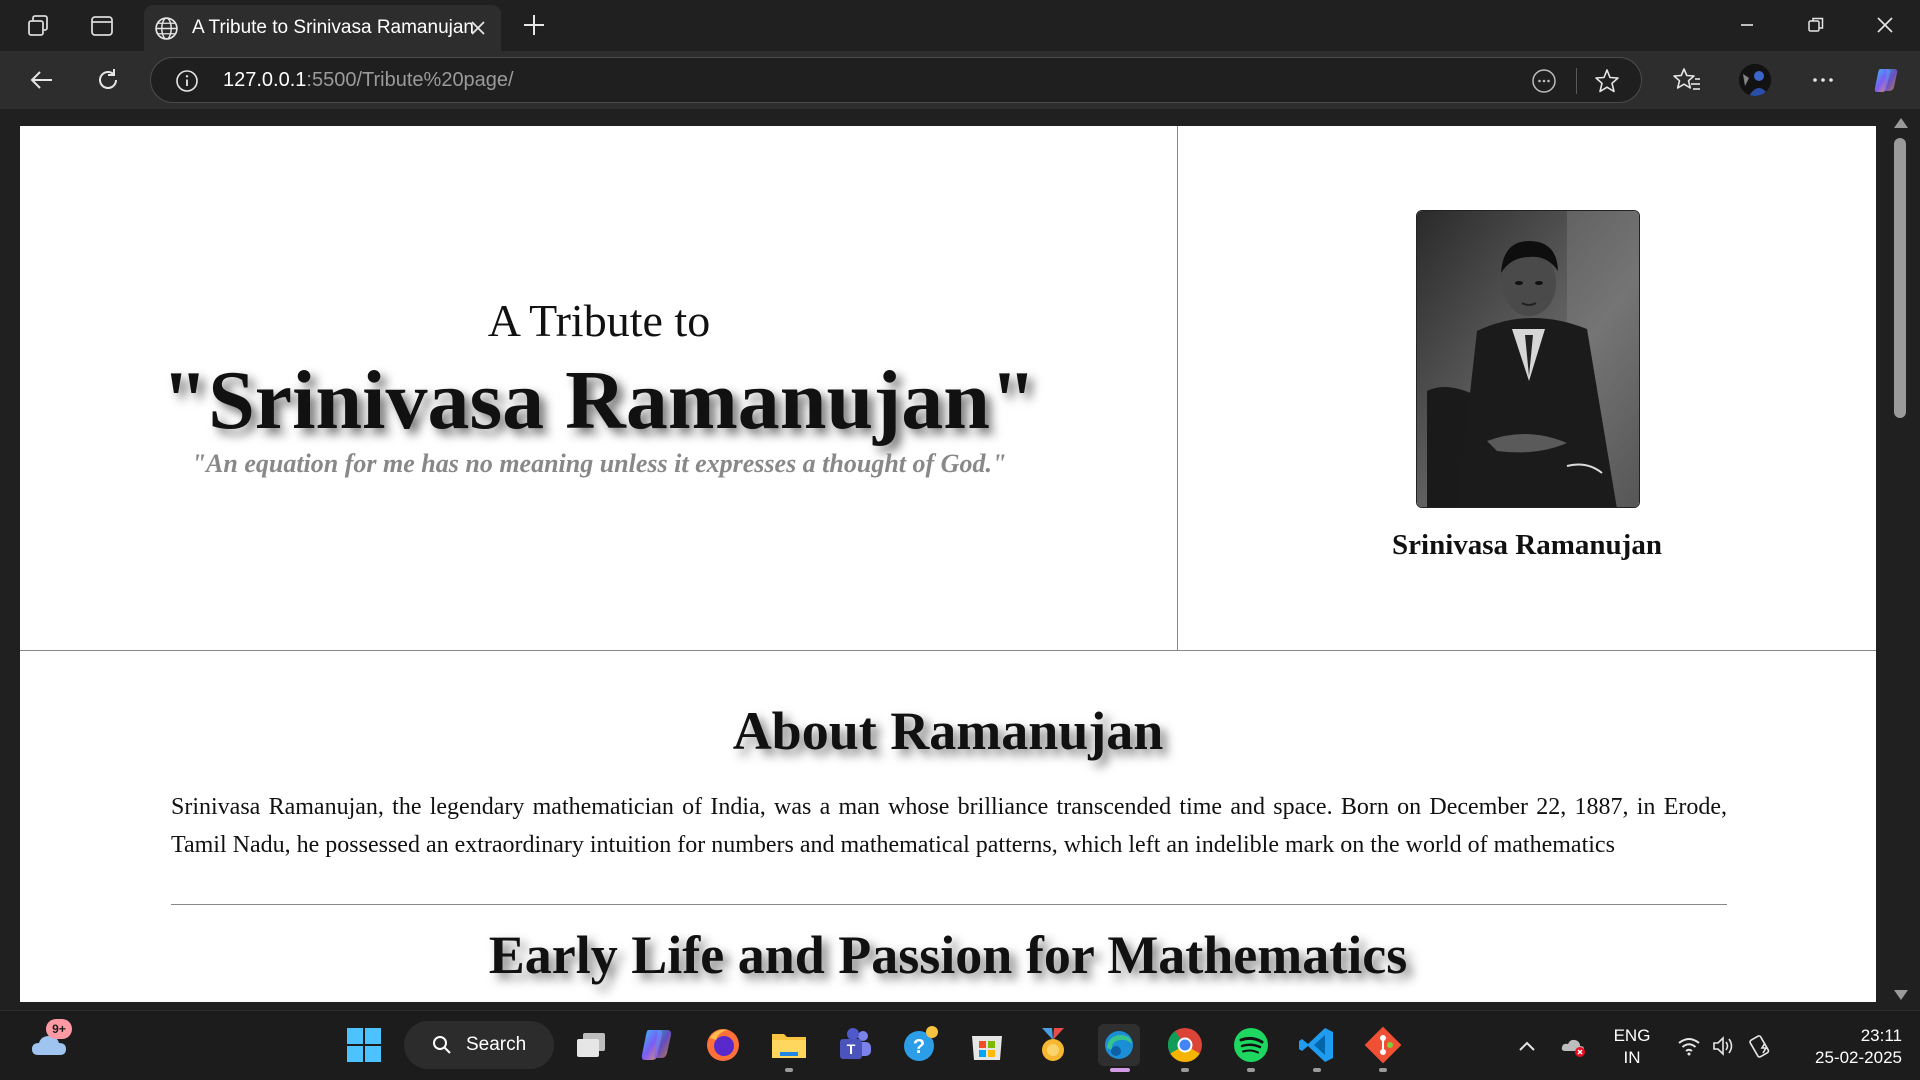  I want to click on scrollbar-thumb, so click(1900, 278).